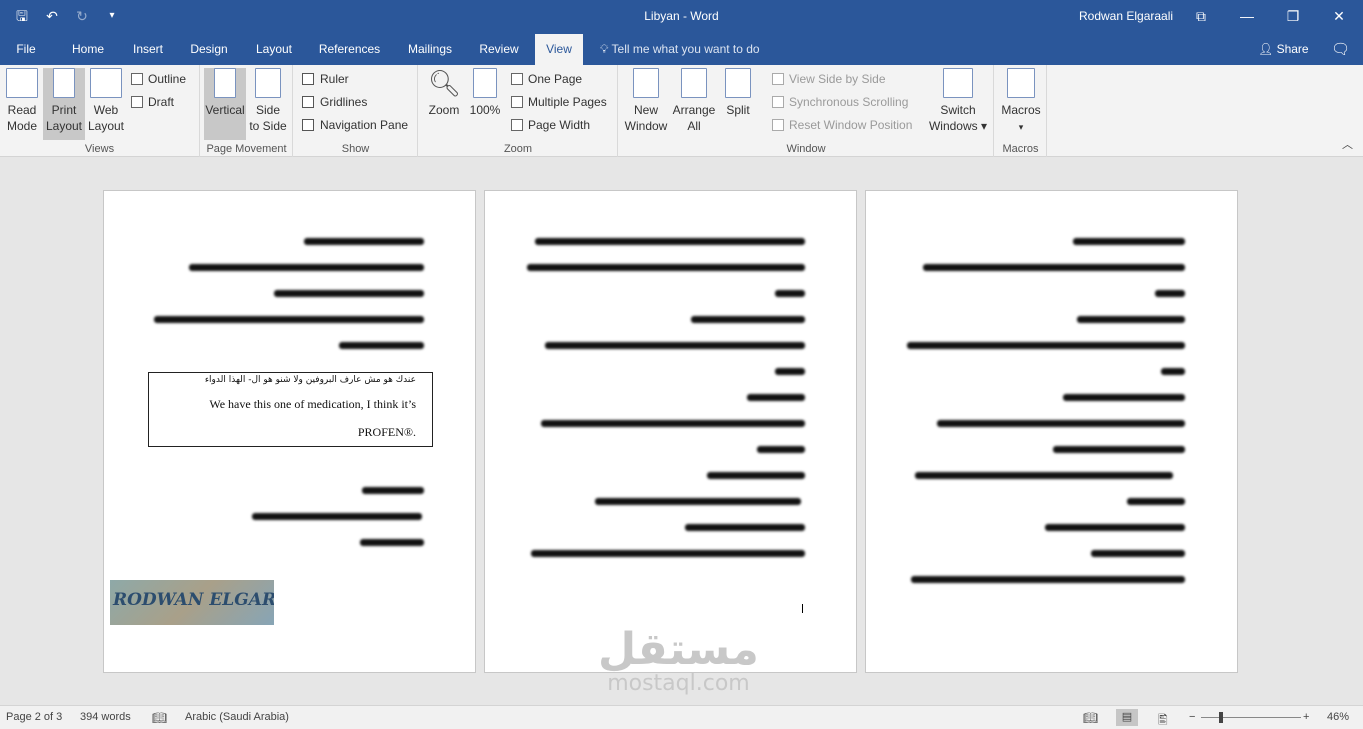 This screenshot has width=1363, height=729. I want to click on new-window-icon, so click(646, 83).